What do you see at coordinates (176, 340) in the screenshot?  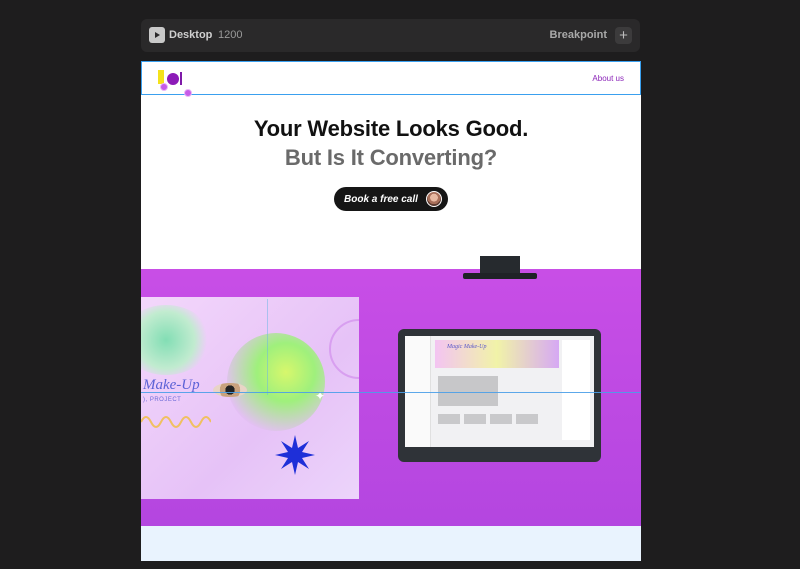 I see `green-blob` at bounding box center [176, 340].